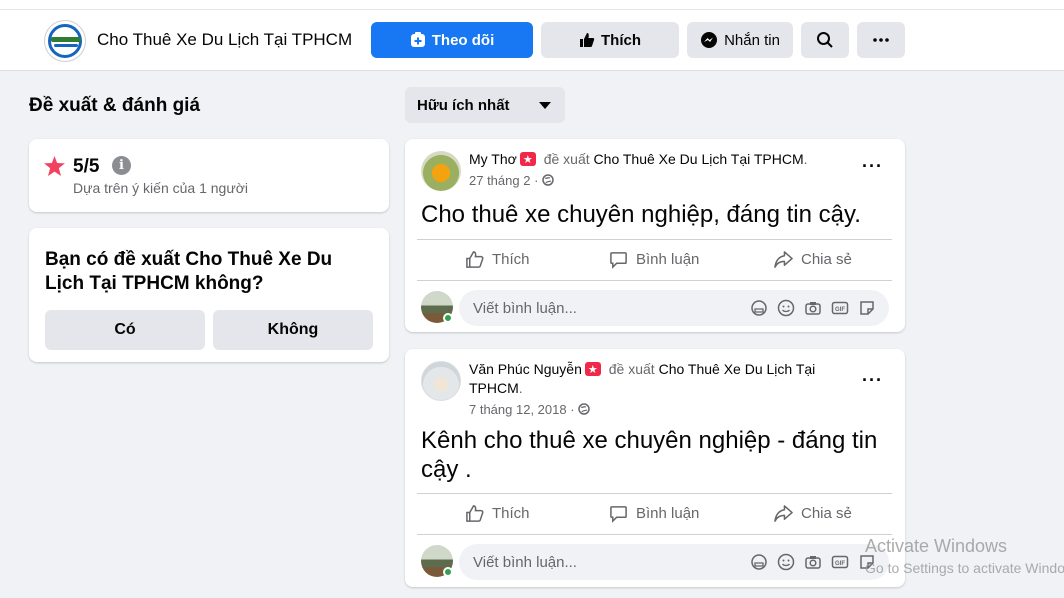 Image resolution: width=1064 pixels, height=598 pixels. I want to click on no-button: Không, so click(293, 330).